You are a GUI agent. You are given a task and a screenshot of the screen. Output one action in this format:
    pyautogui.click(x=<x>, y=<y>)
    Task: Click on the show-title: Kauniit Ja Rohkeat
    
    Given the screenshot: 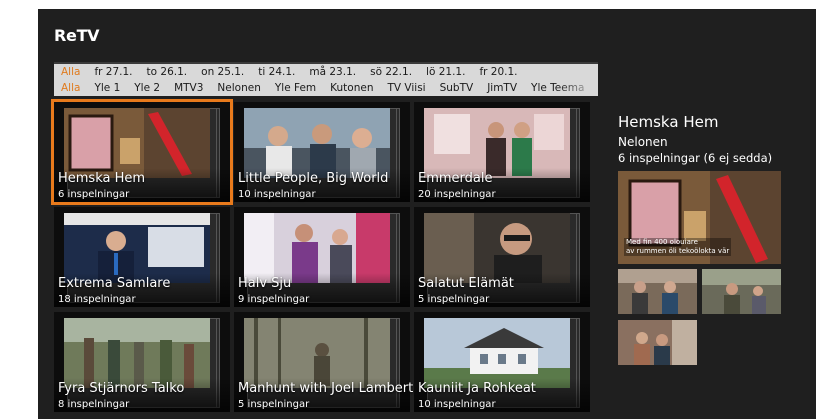 What is the action you would take?
    pyautogui.click(x=477, y=388)
    